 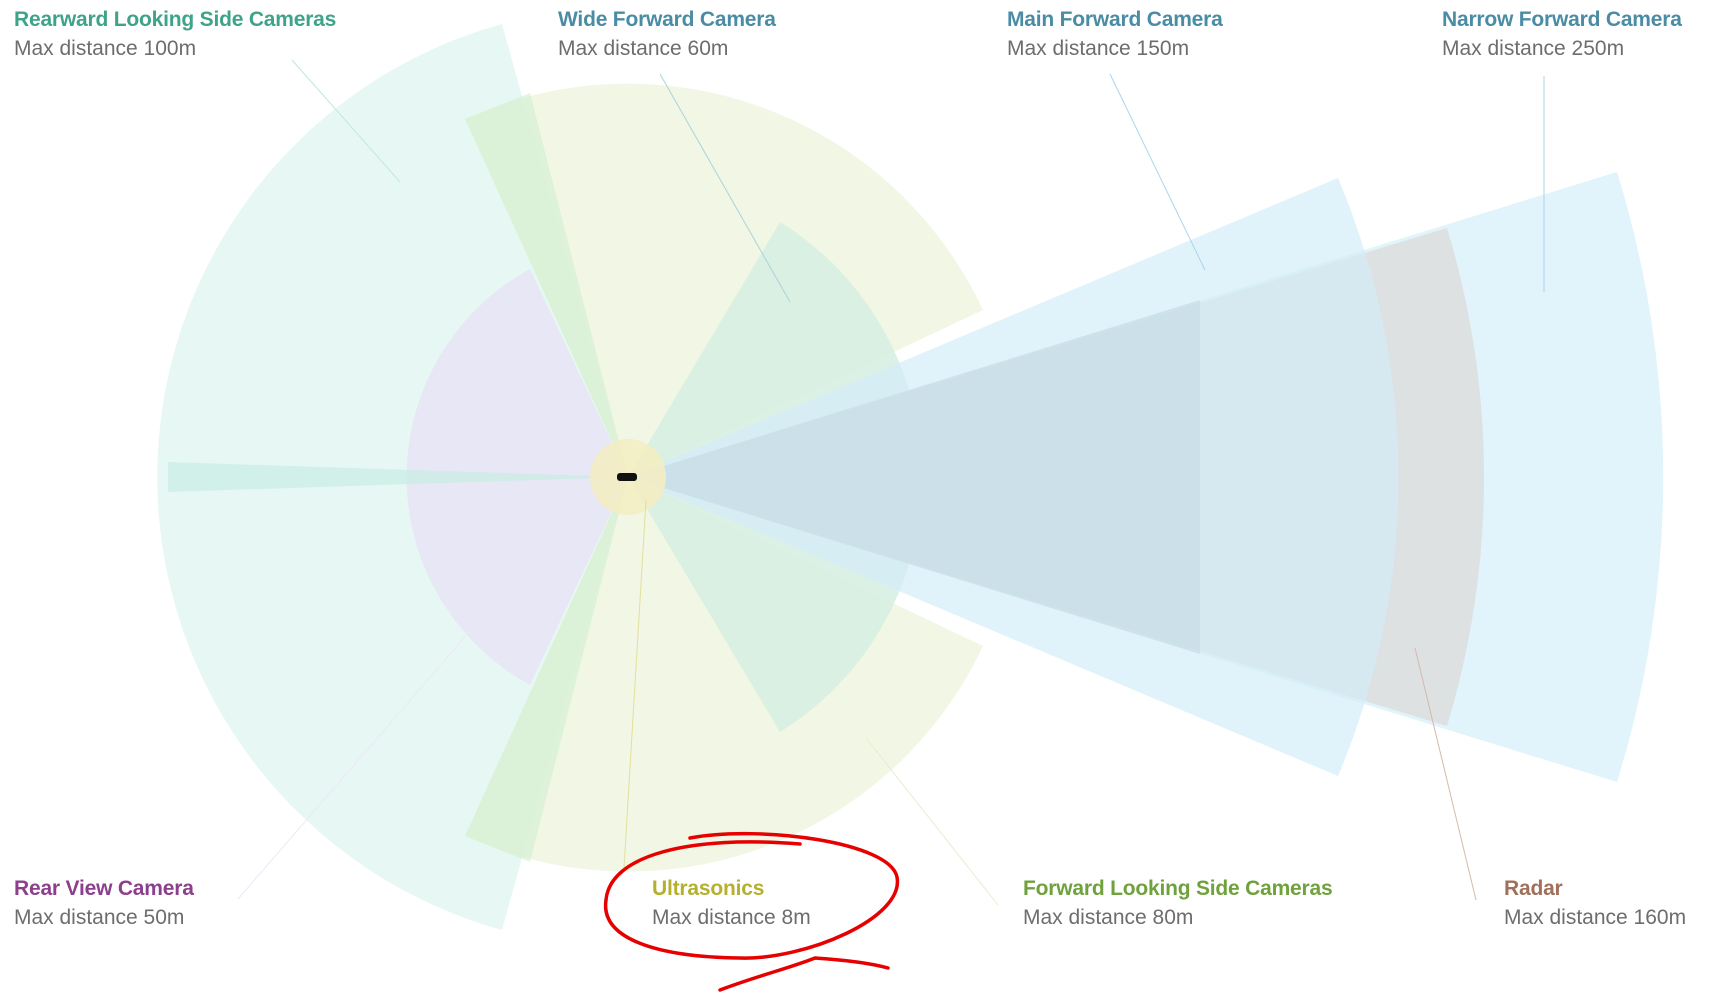 I want to click on sensor-distance: Max distance 160m, so click(x=1595, y=917).